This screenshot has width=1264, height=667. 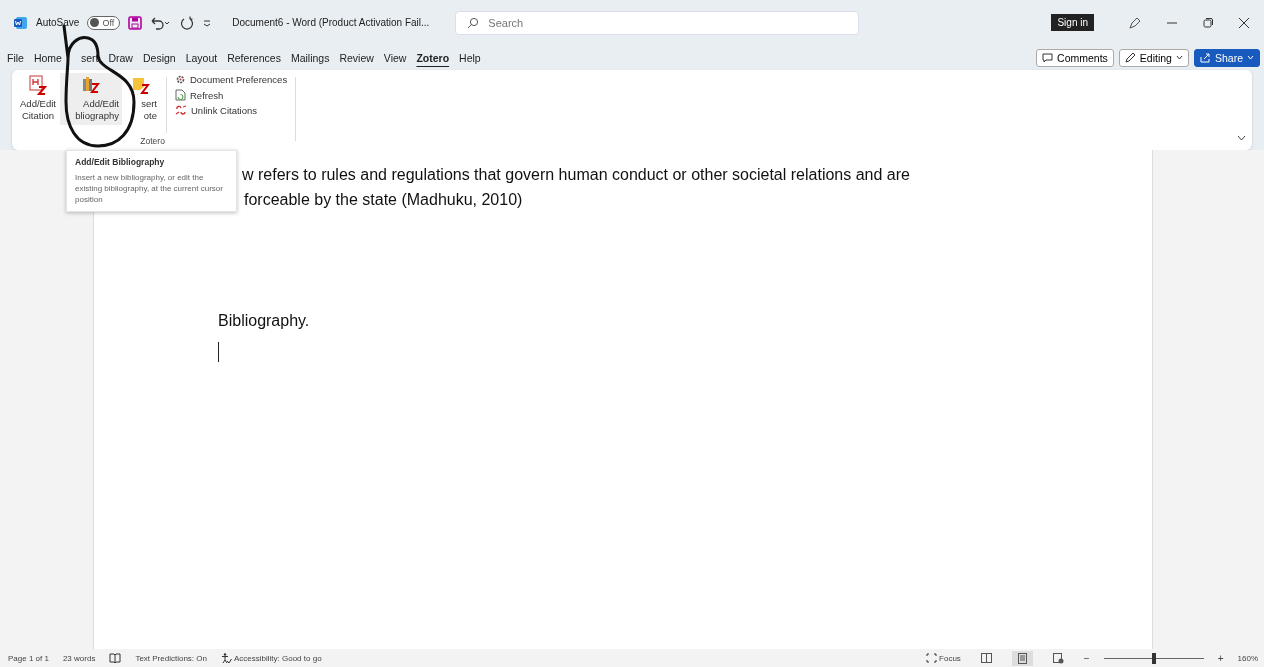 What do you see at coordinates (120, 162) in the screenshot?
I see `tooltip-title: Add/Edit Bibliography` at bounding box center [120, 162].